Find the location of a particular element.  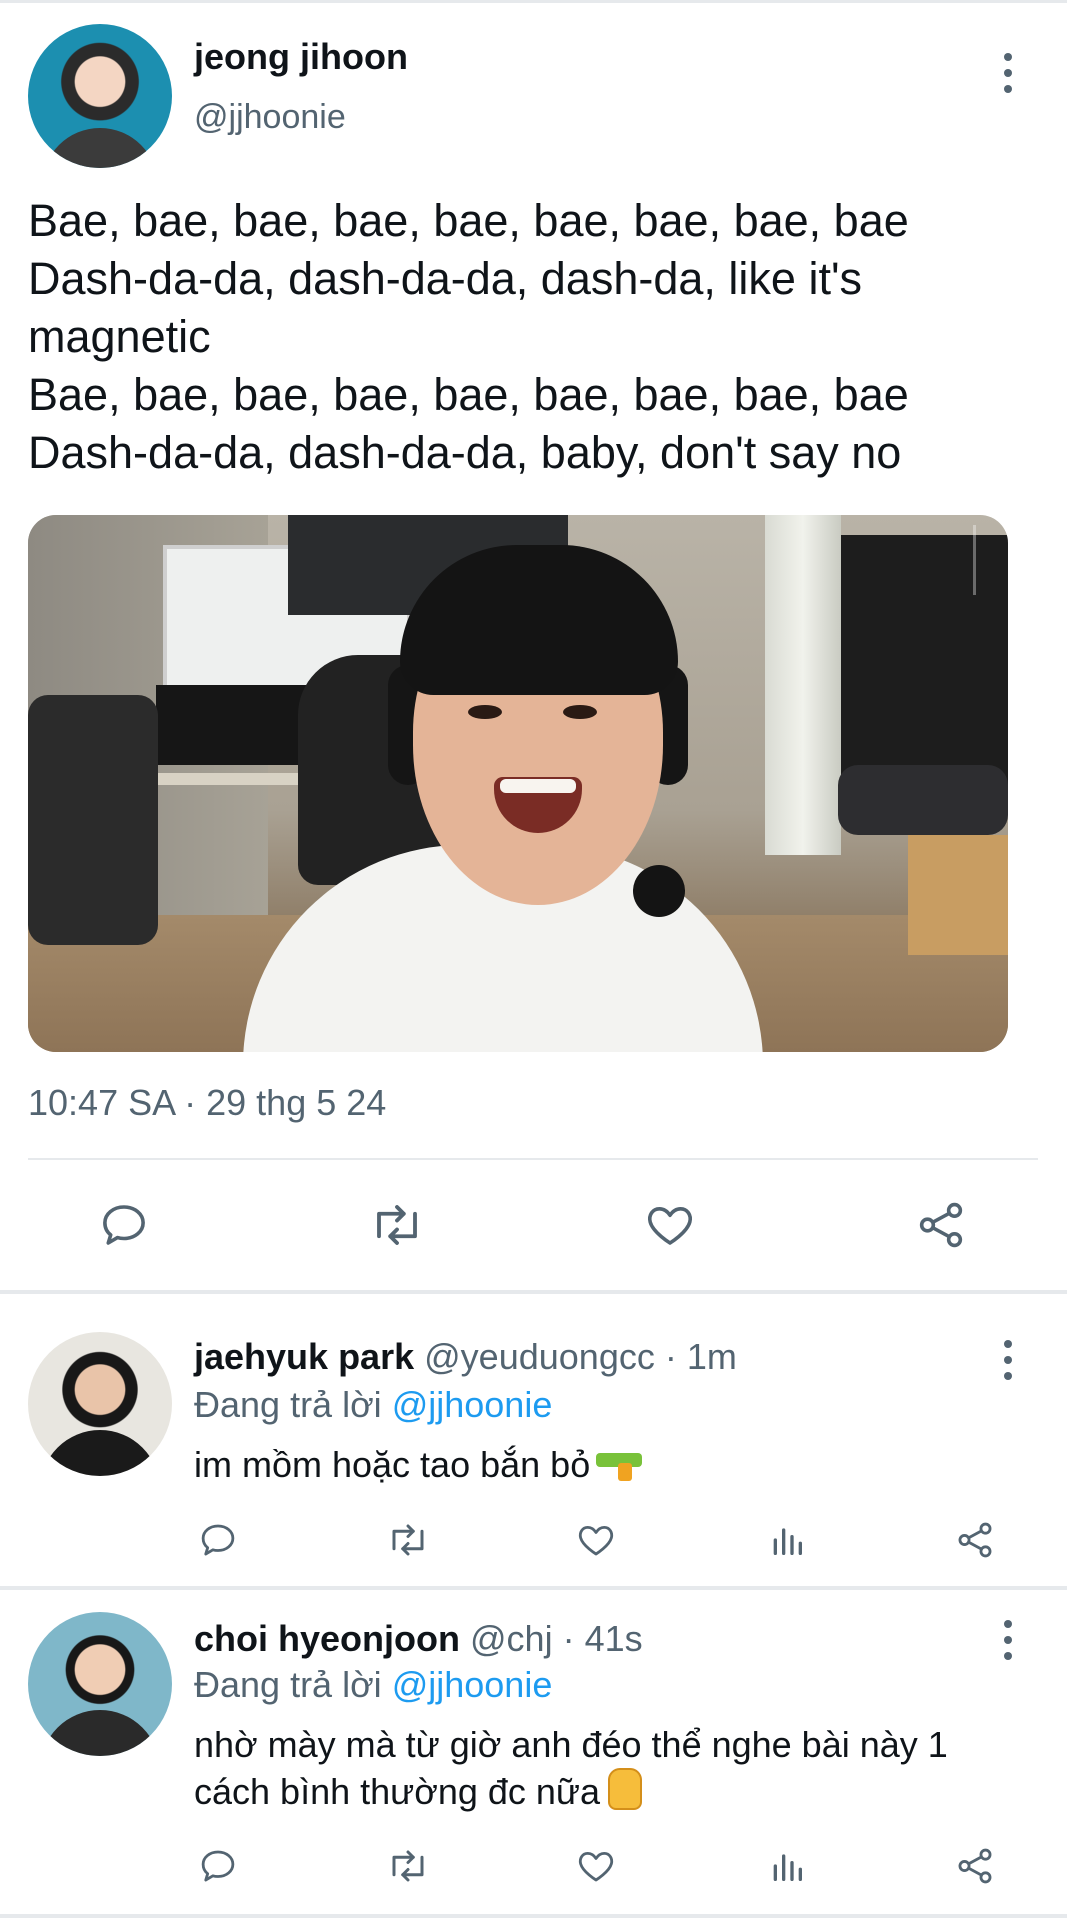

thumbs-up-emoji is located at coordinates (625, 1789).